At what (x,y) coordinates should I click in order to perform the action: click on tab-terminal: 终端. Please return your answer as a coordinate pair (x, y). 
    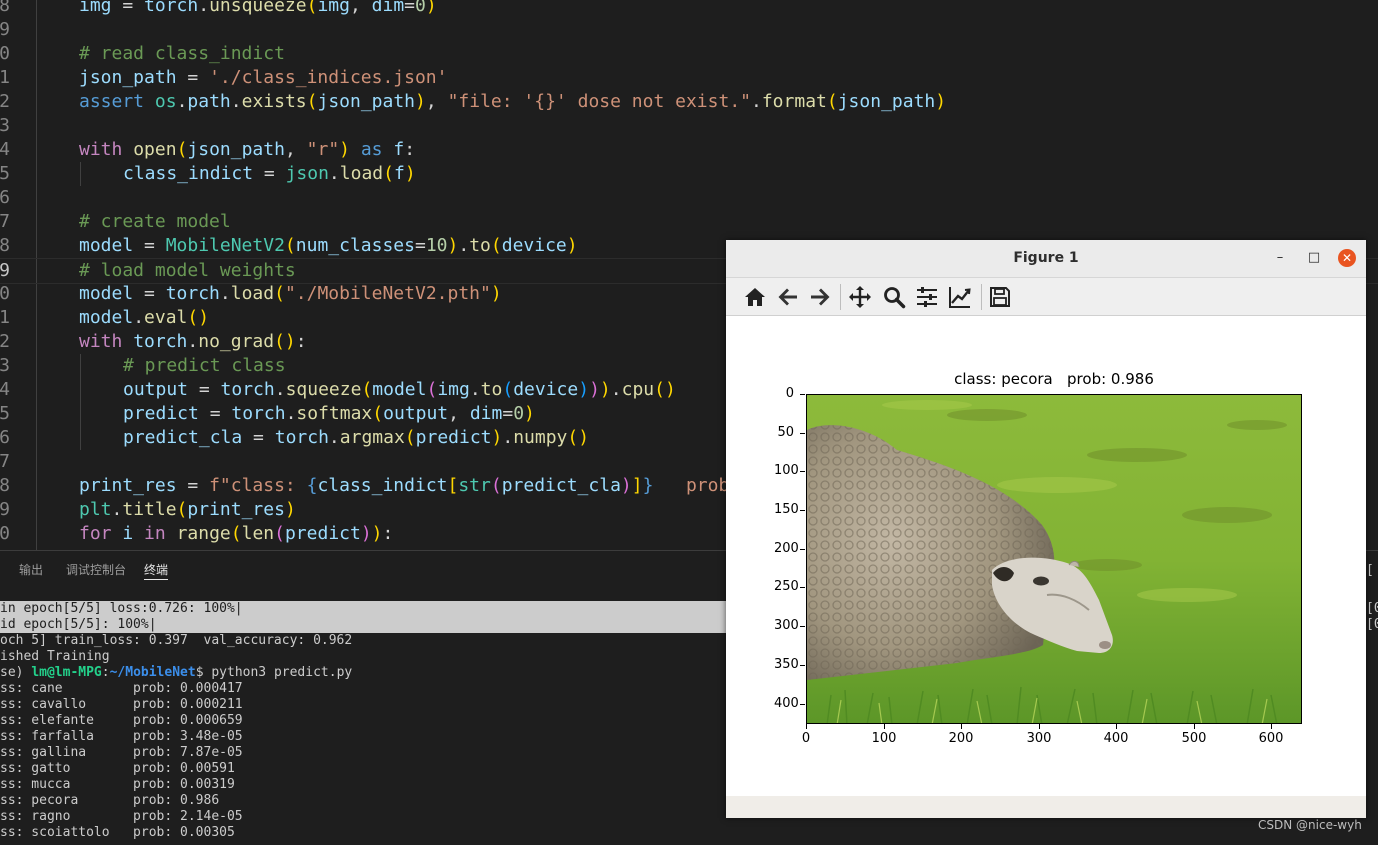
    Looking at the image, I should click on (156, 569).